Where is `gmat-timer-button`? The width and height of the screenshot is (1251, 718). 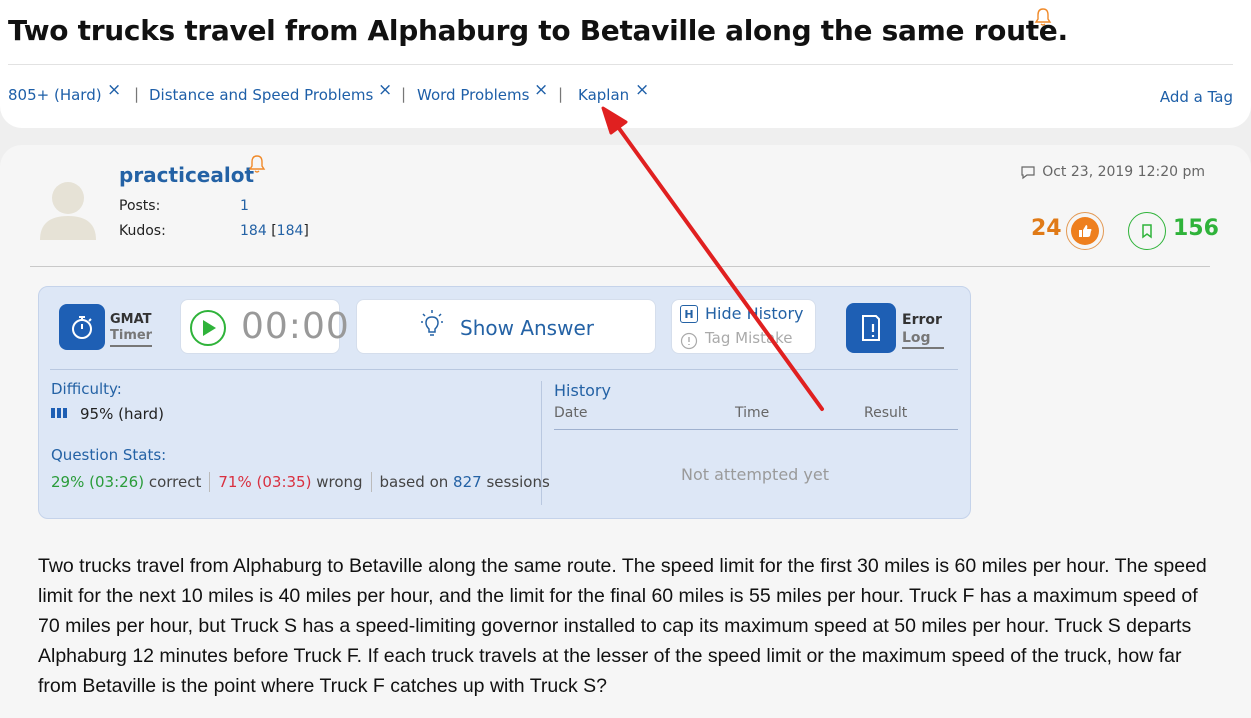
gmat-timer-button is located at coordinates (82, 327).